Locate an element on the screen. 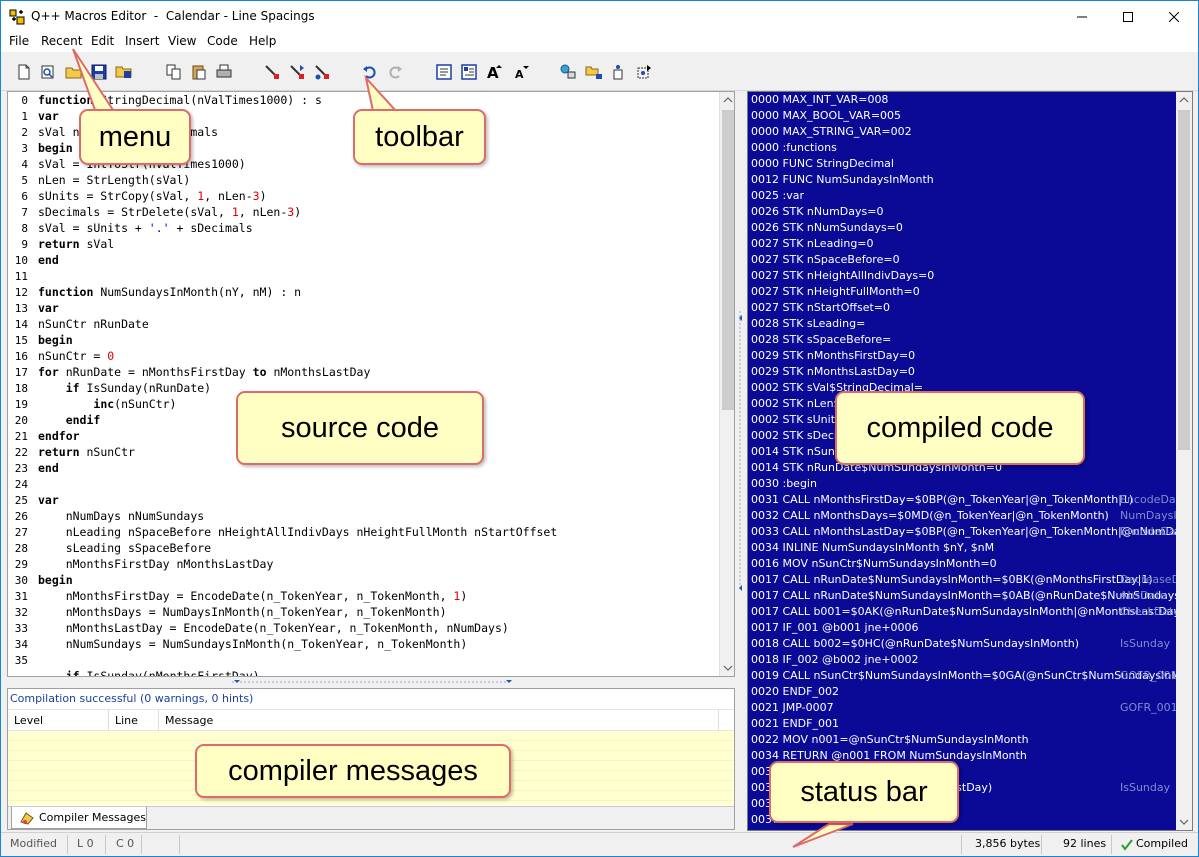 This screenshot has height=857, width=1199. menu-insert: Insert is located at coordinates (142, 41).